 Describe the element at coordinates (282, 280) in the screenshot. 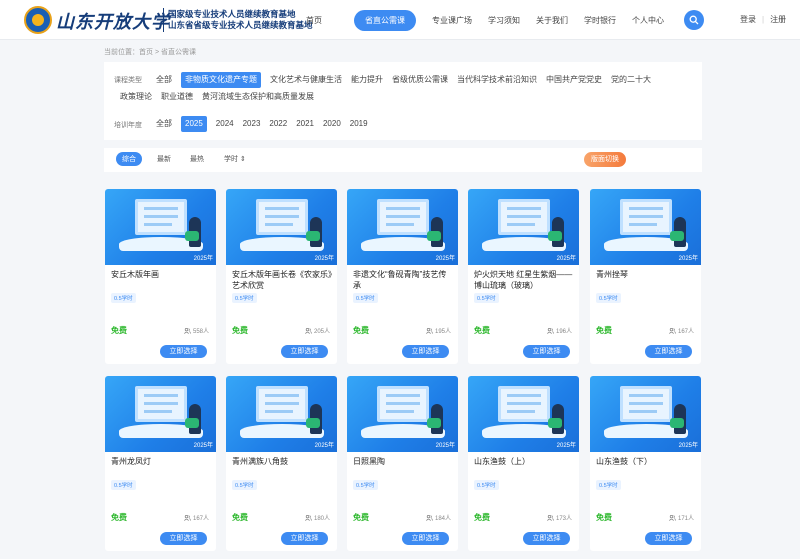

I see `course-title: 安丘木版年画长卷《农家乐》艺术欣赏` at that location.